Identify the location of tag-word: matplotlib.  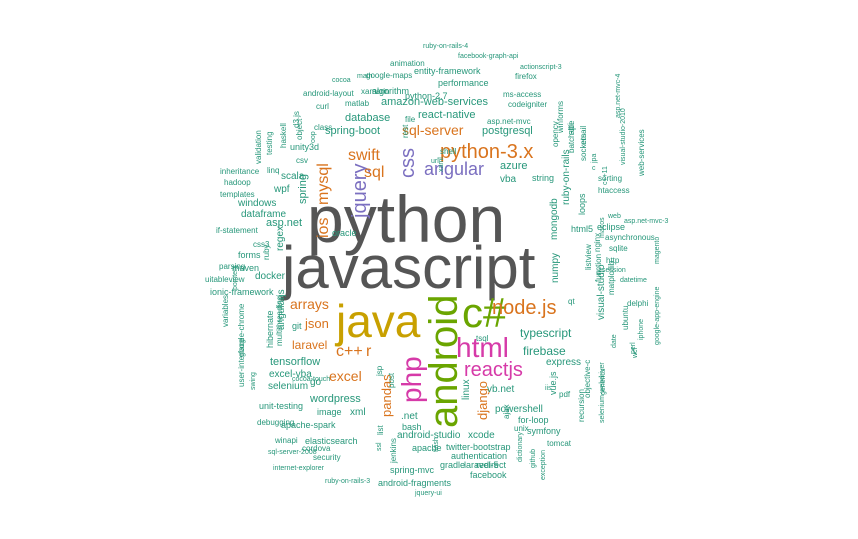
(611, 277).